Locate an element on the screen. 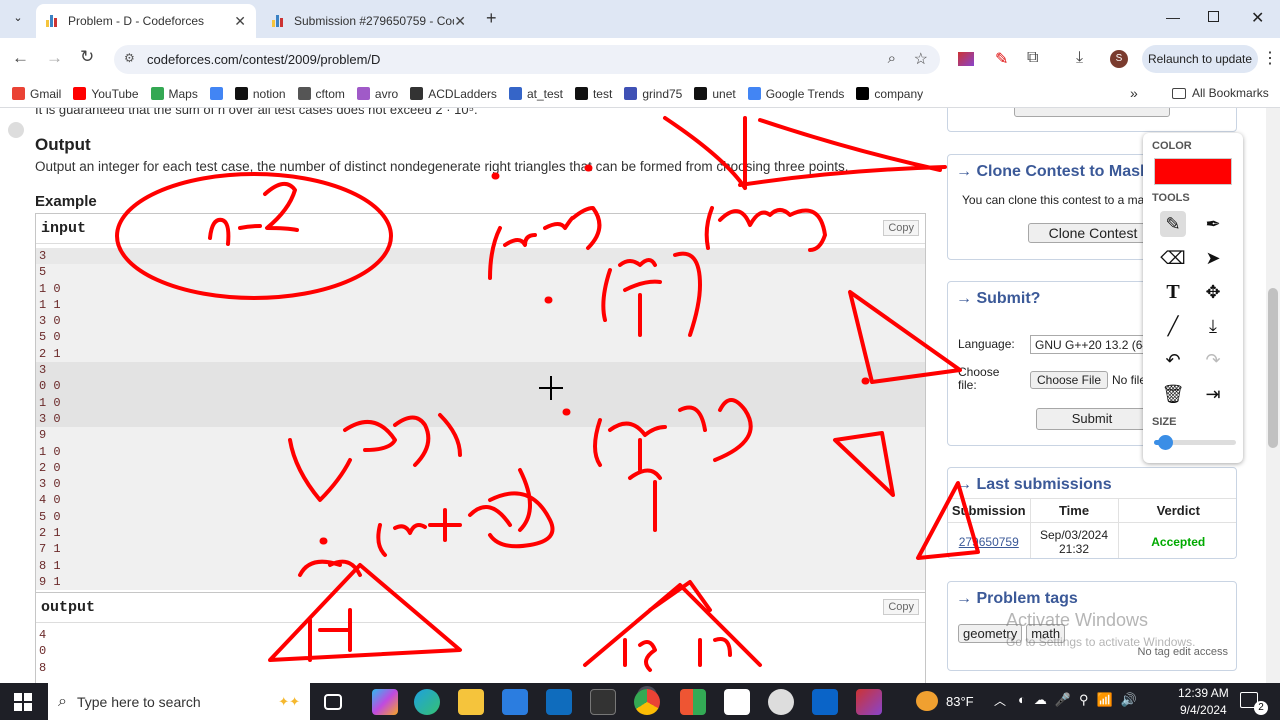  task-view-icon is located at coordinates (333, 702).